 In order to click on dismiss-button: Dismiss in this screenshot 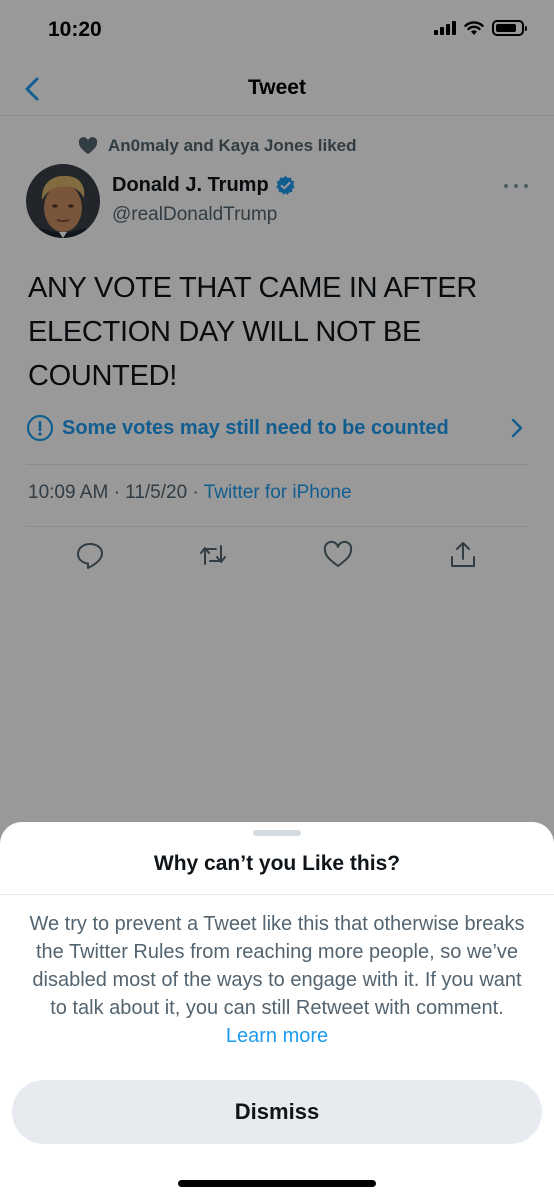, I will do `click(277, 1112)`.